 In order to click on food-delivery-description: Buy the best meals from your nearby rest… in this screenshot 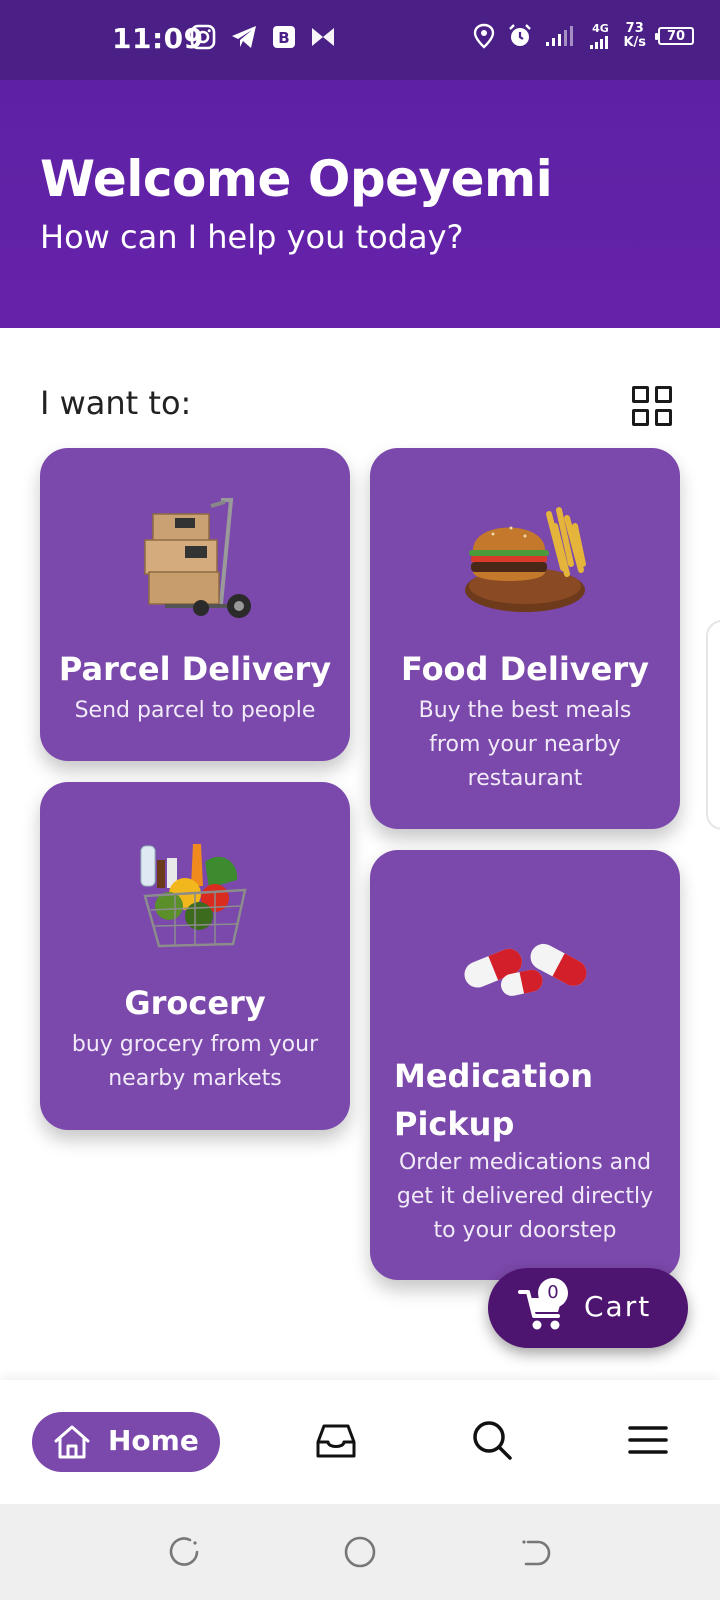, I will do `click(525, 744)`.